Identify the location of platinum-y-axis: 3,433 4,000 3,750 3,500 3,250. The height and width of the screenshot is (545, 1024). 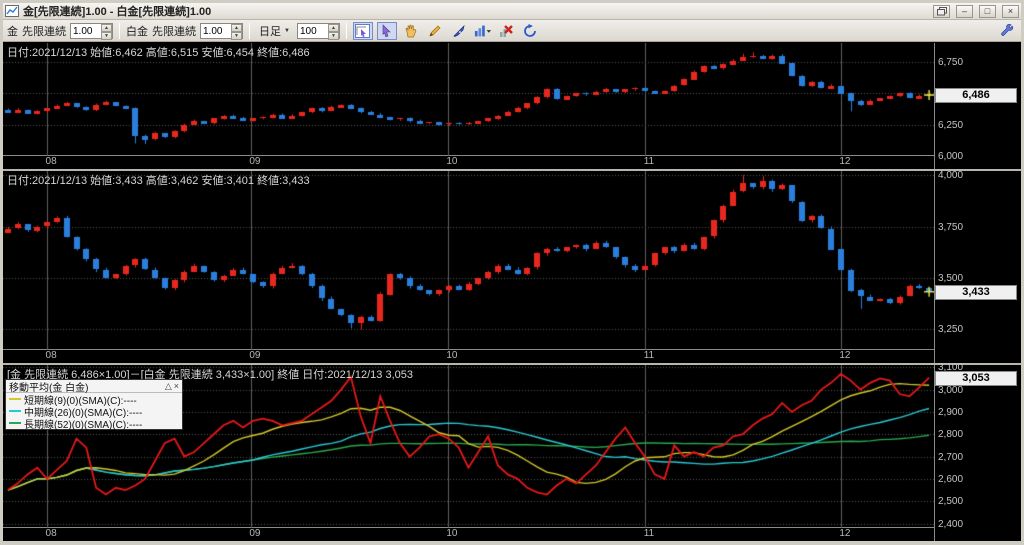
(978, 266).